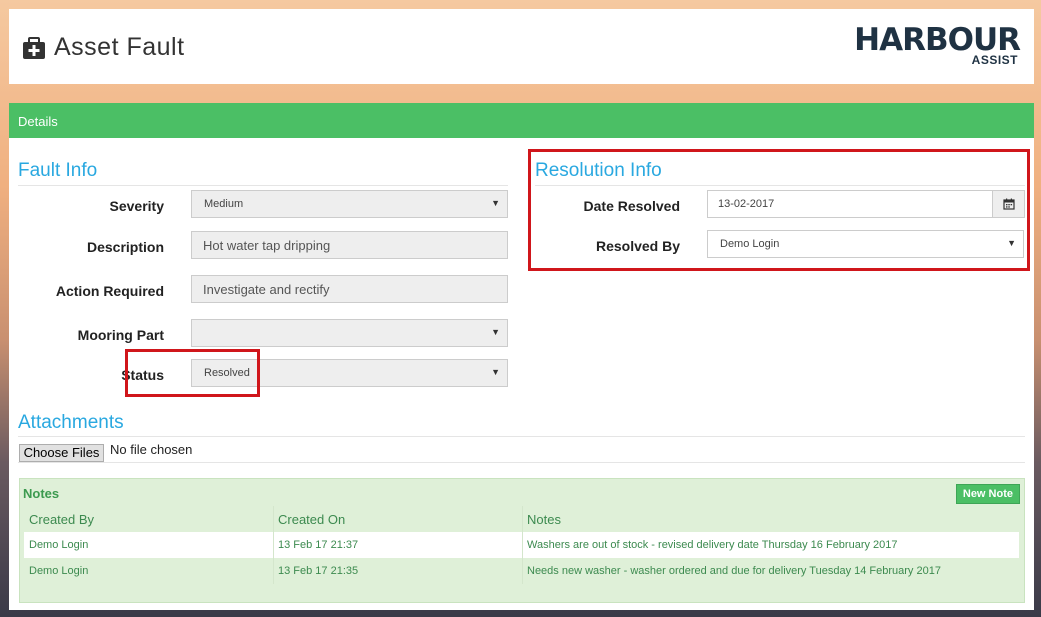  What do you see at coordinates (770, 519) in the screenshot?
I see `column-header-notes: Notes` at bounding box center [770, 519].